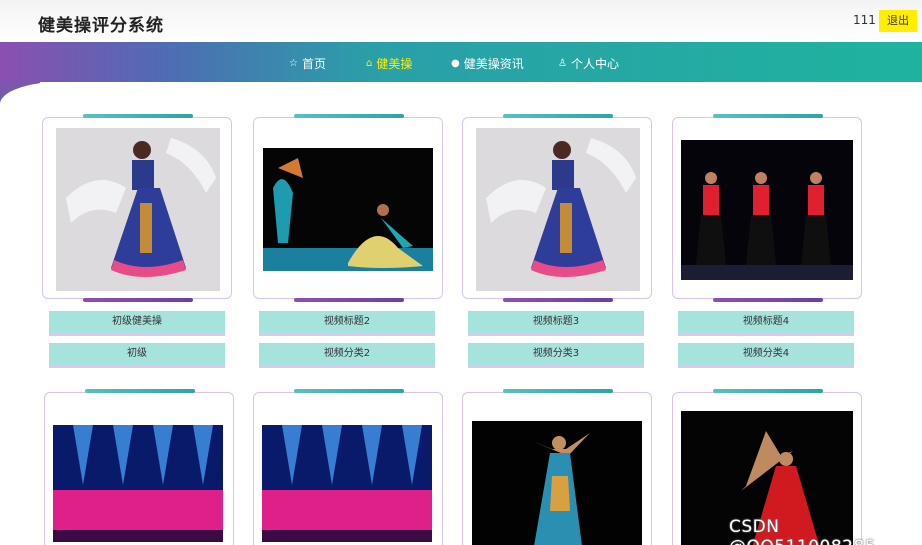 This screenshot has width=922, height=545. What do you see at coordinates (556, 323) in the screenshot?
I see `video-title: 视频标题3` at bounding box center [556, 323].